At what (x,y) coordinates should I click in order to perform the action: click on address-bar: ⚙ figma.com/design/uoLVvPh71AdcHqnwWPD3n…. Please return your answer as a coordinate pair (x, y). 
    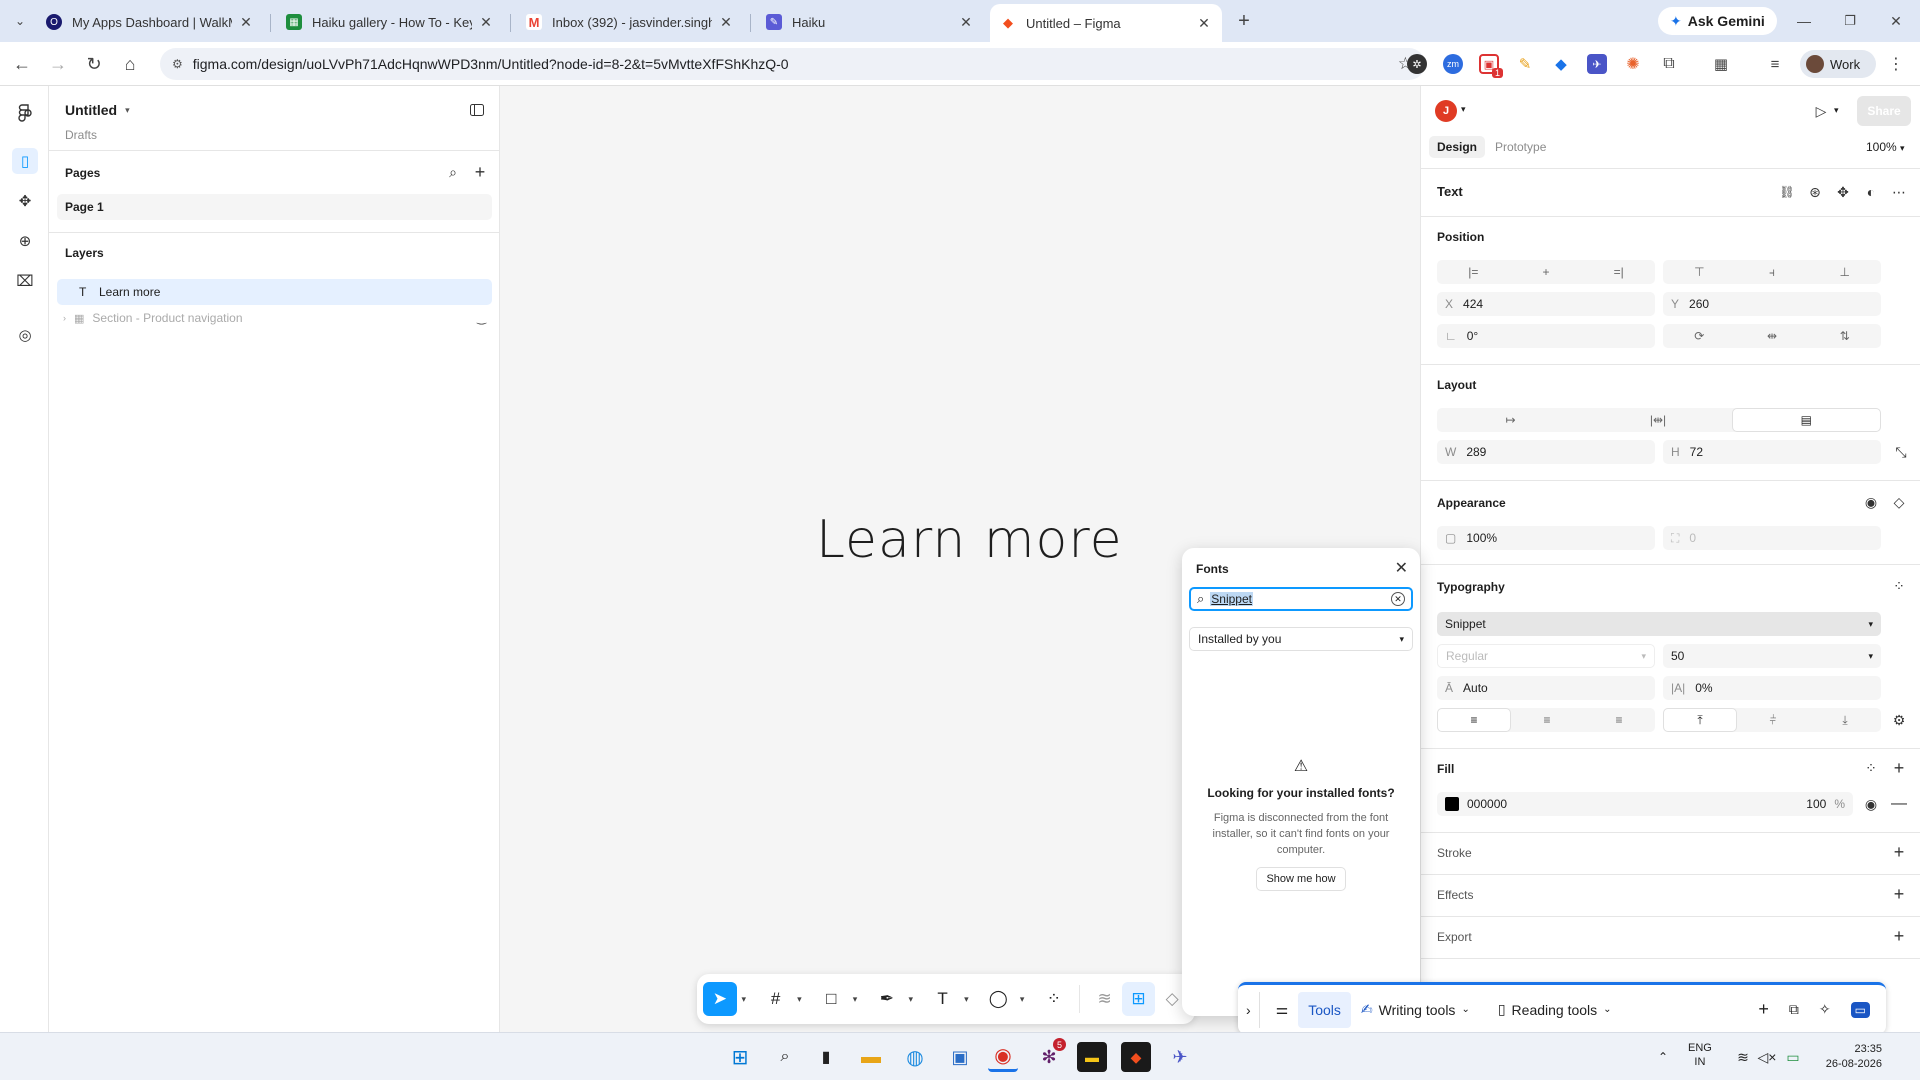
    Looking at the image, I should click on (792, 64).